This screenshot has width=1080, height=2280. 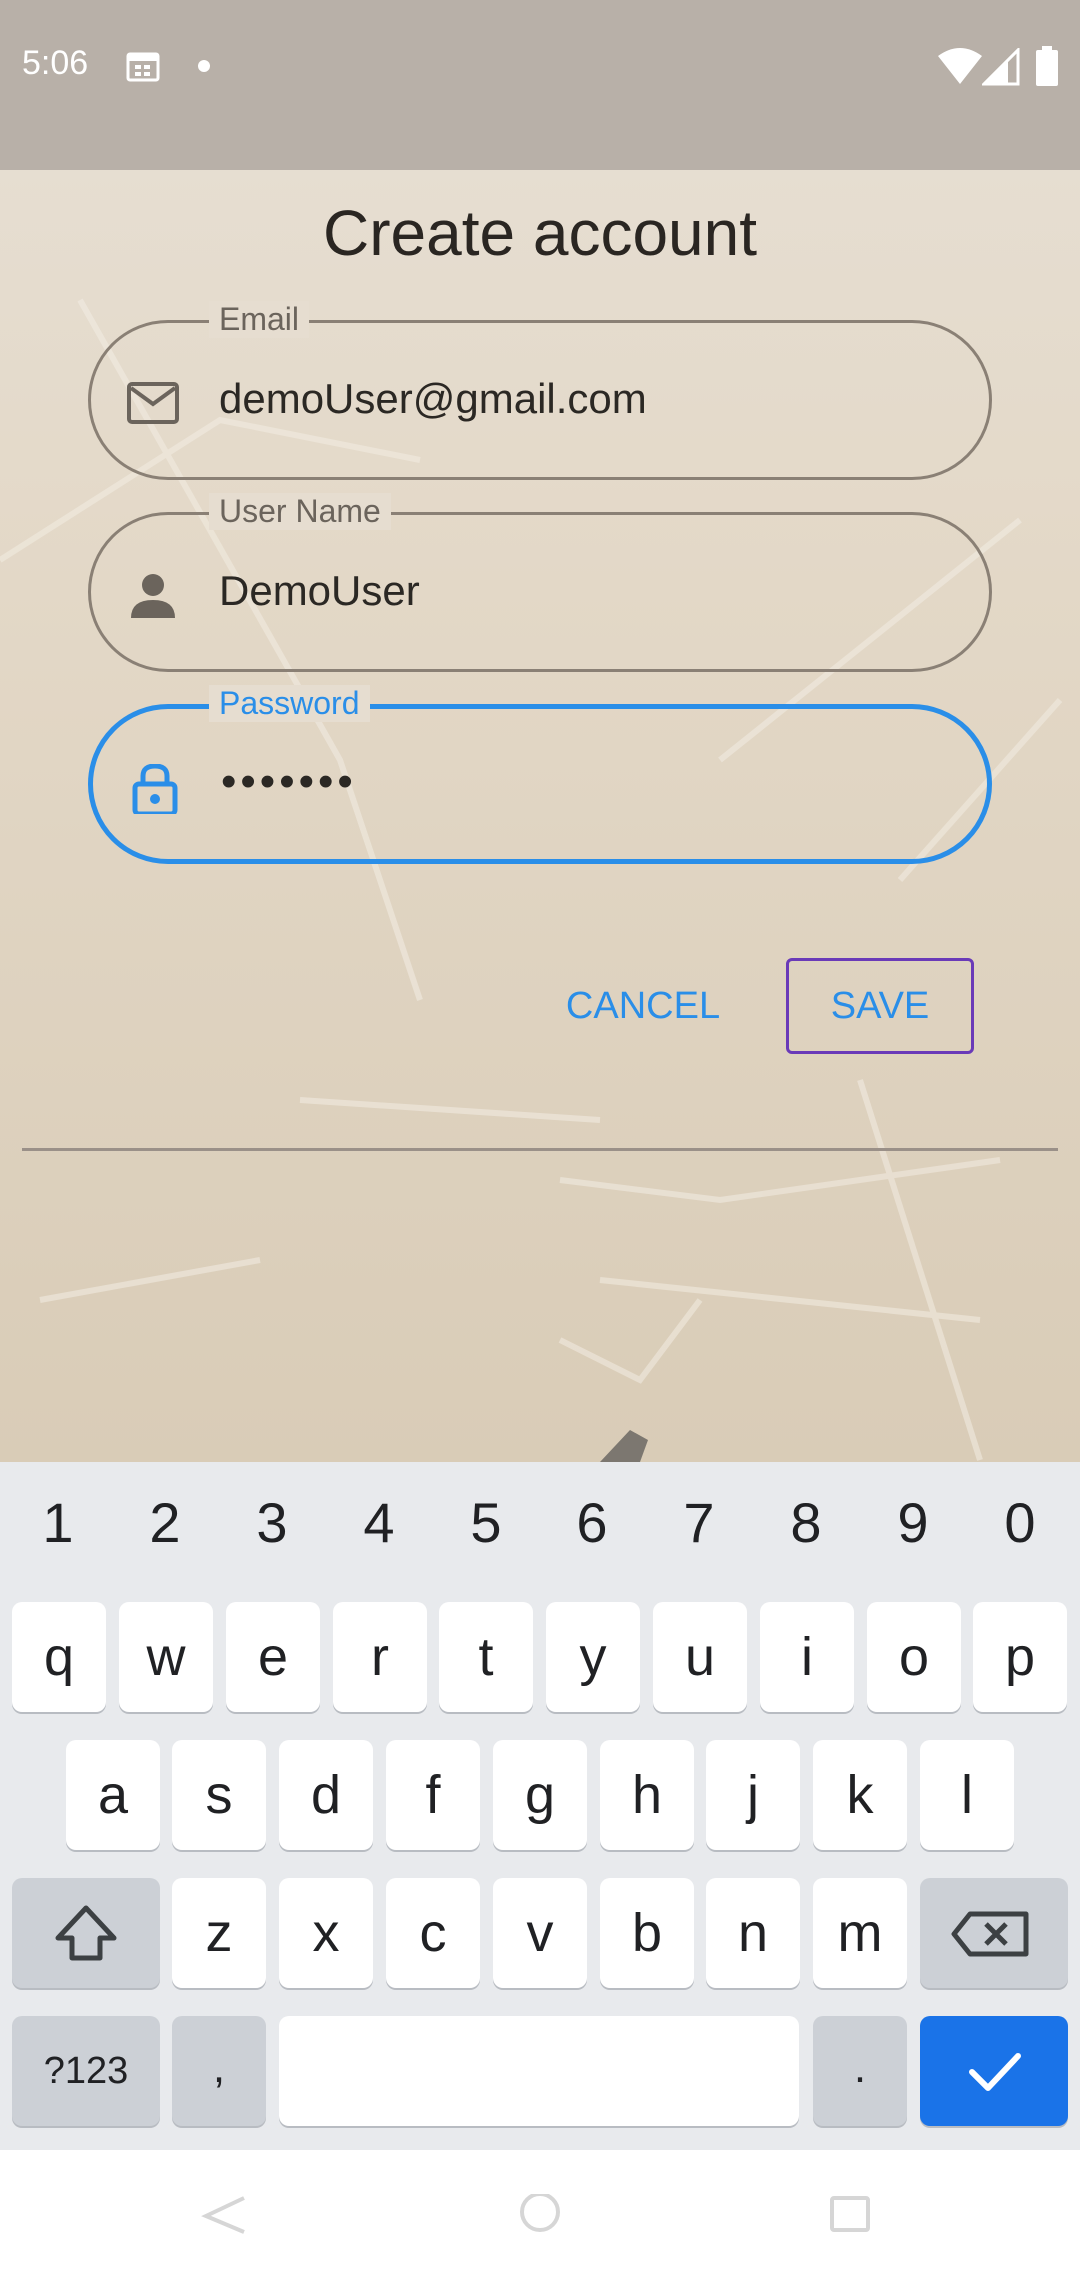 I want to click on username-value: DemoUser, so click(x=319, y=590).